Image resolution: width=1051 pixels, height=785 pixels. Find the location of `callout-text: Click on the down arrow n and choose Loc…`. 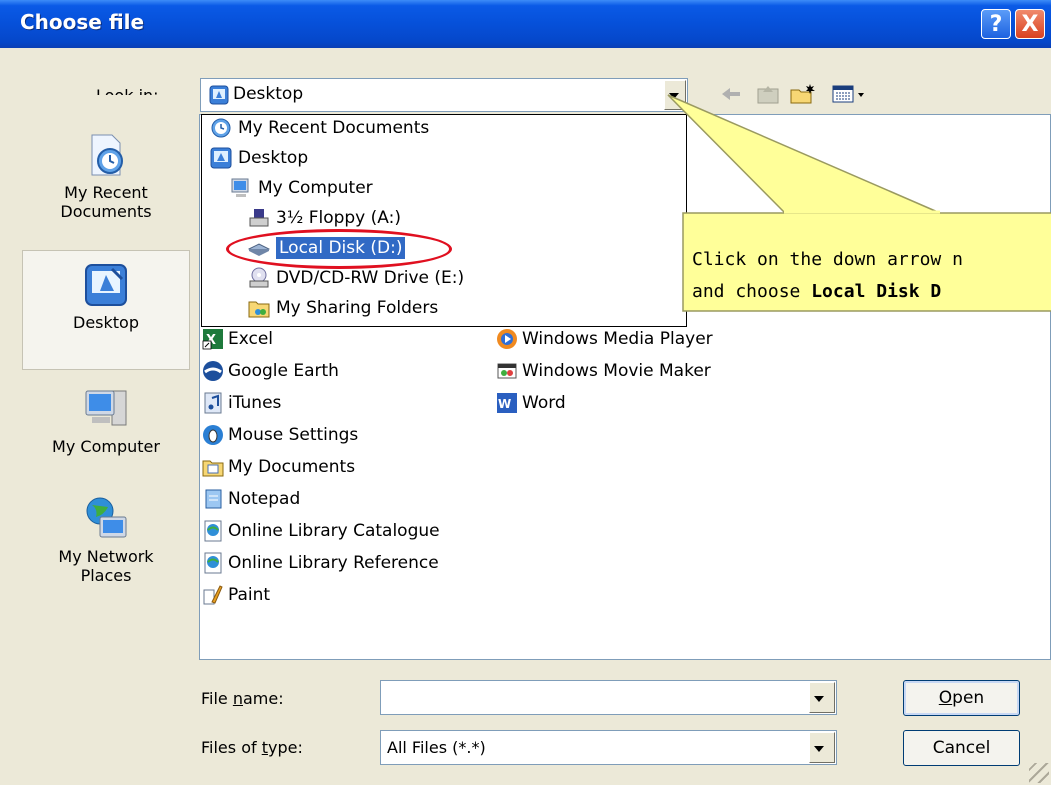

callout-text: Click on the down arrow n and choose Loc… is located at coordinates (827, 275).